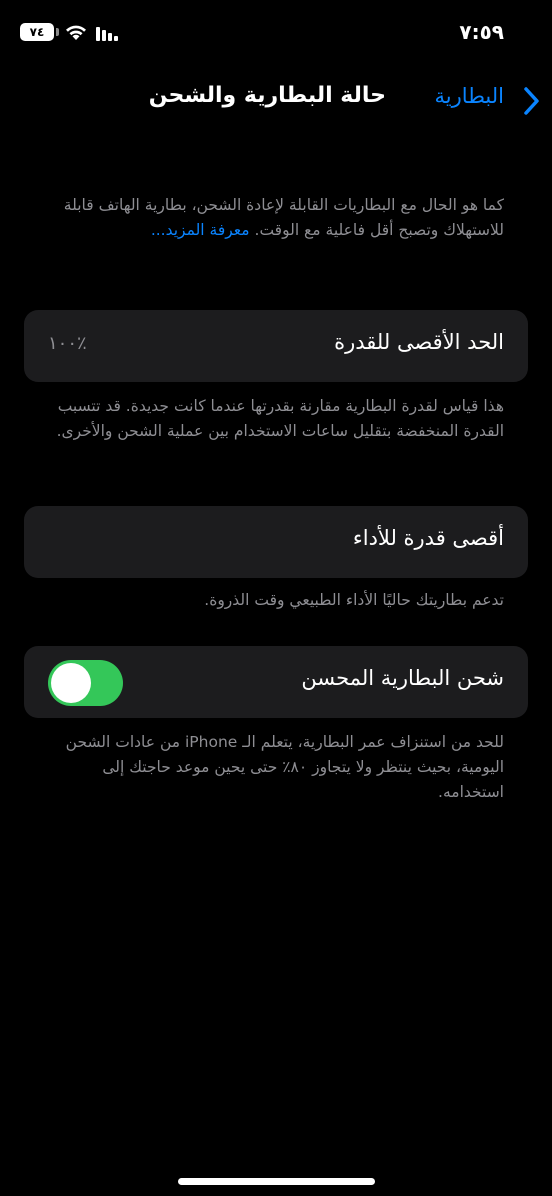 This screenshot has width=552, height=1196. What do you see at coordinates (276, 31) in the screenshot?
I see `status-bar: ٧٤ ٧:٥٩` at bounding box center [276, 31].